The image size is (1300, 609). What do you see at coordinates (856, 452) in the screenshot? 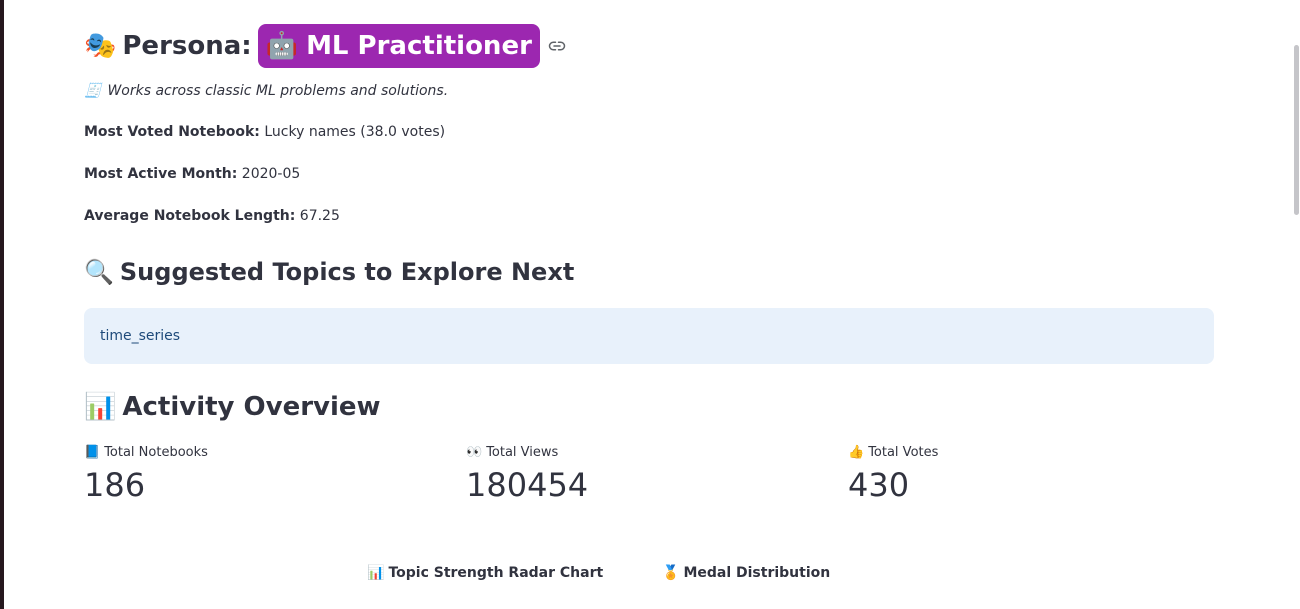
I see `thumbs-up-icon: 👍` at bounding box center [856, 452].